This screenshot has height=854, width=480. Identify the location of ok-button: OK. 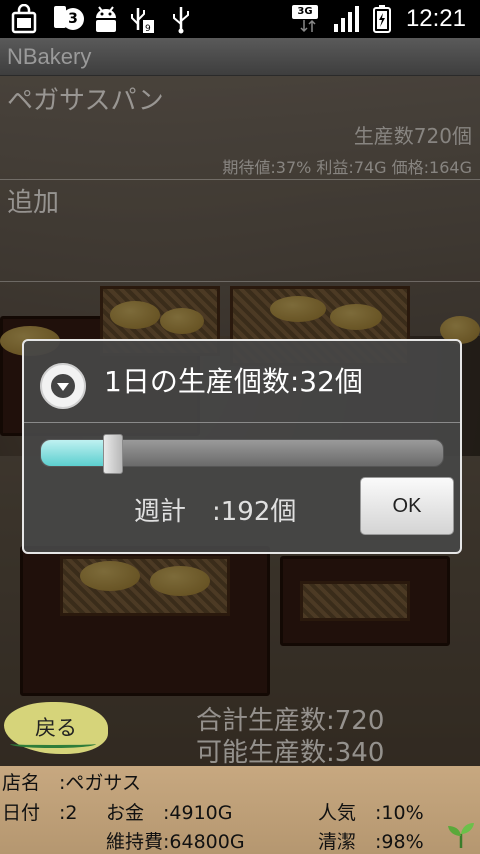
(407, 506).